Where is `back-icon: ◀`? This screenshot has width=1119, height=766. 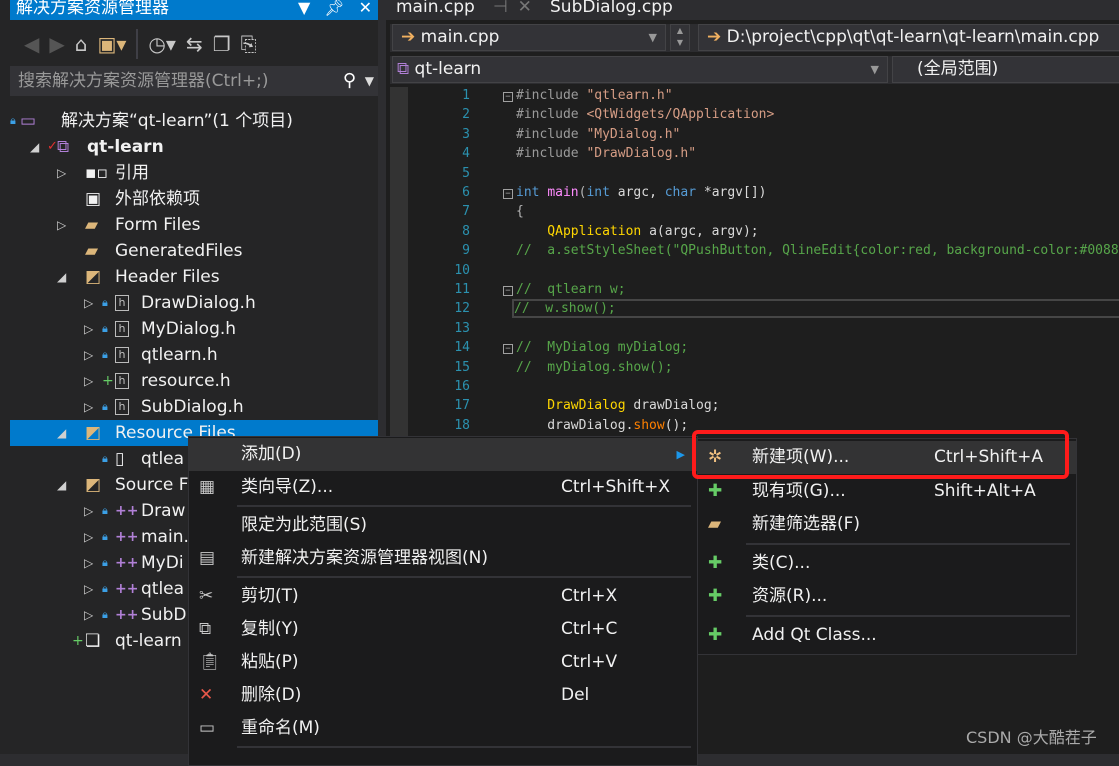 back-icon: ◀ is located at coordinates (31, 44).